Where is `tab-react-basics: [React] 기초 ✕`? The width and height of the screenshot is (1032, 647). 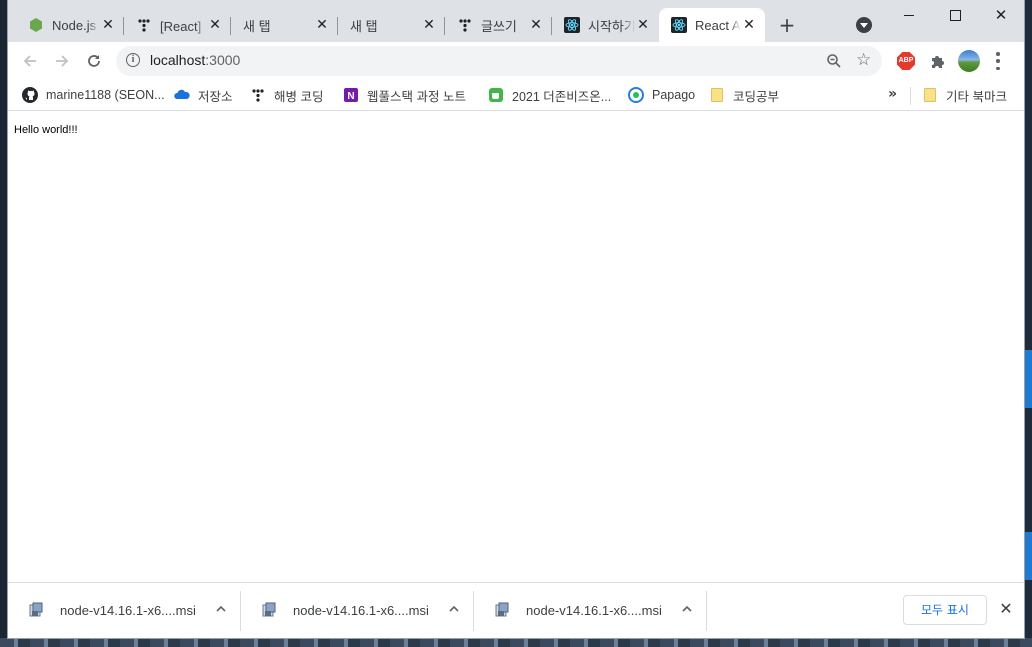 tab-react-basics: [React] 기초 ✕ is located at coordinates (177, 25).